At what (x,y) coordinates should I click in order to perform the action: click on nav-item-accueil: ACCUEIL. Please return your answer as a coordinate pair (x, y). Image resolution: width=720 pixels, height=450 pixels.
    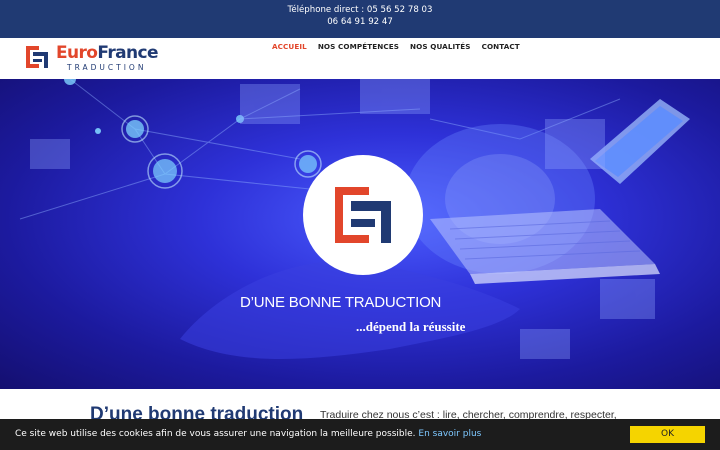
    Looking at the image, I should click on (289, 46).